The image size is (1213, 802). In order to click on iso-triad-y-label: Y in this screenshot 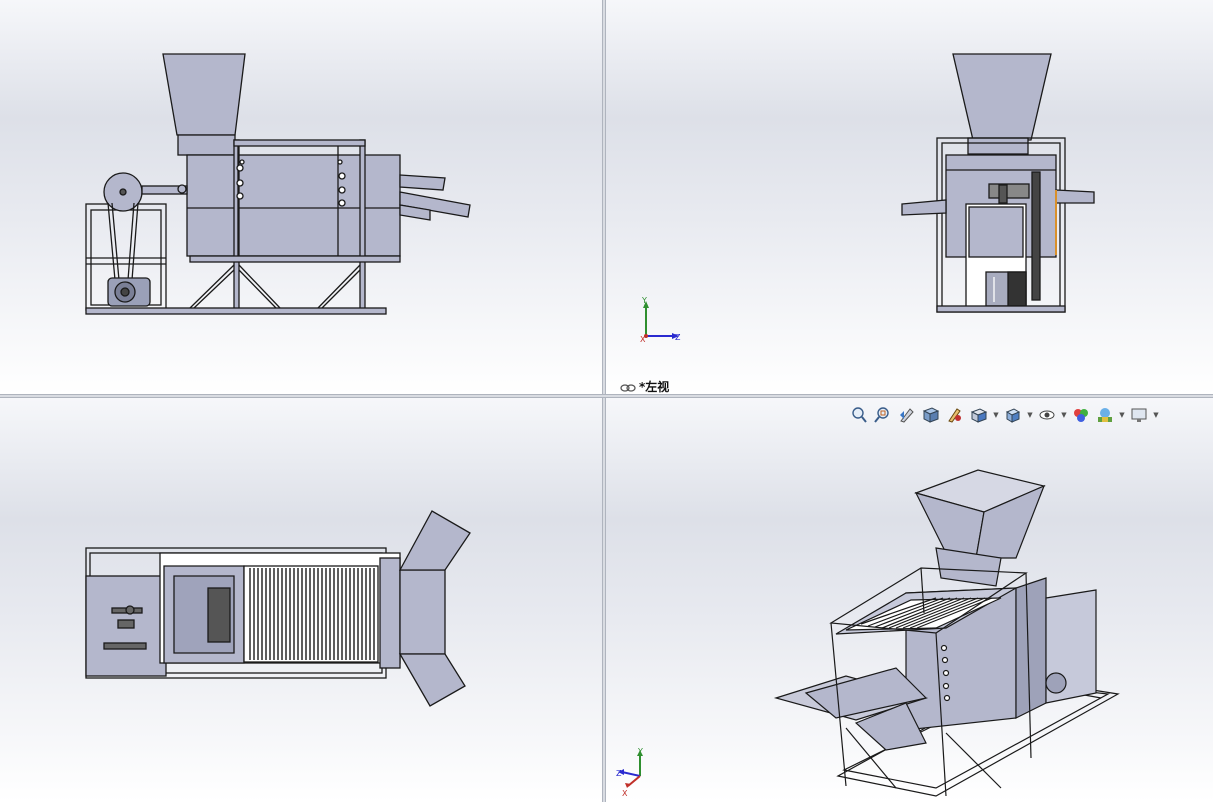, I will do `click(640, 751)`.